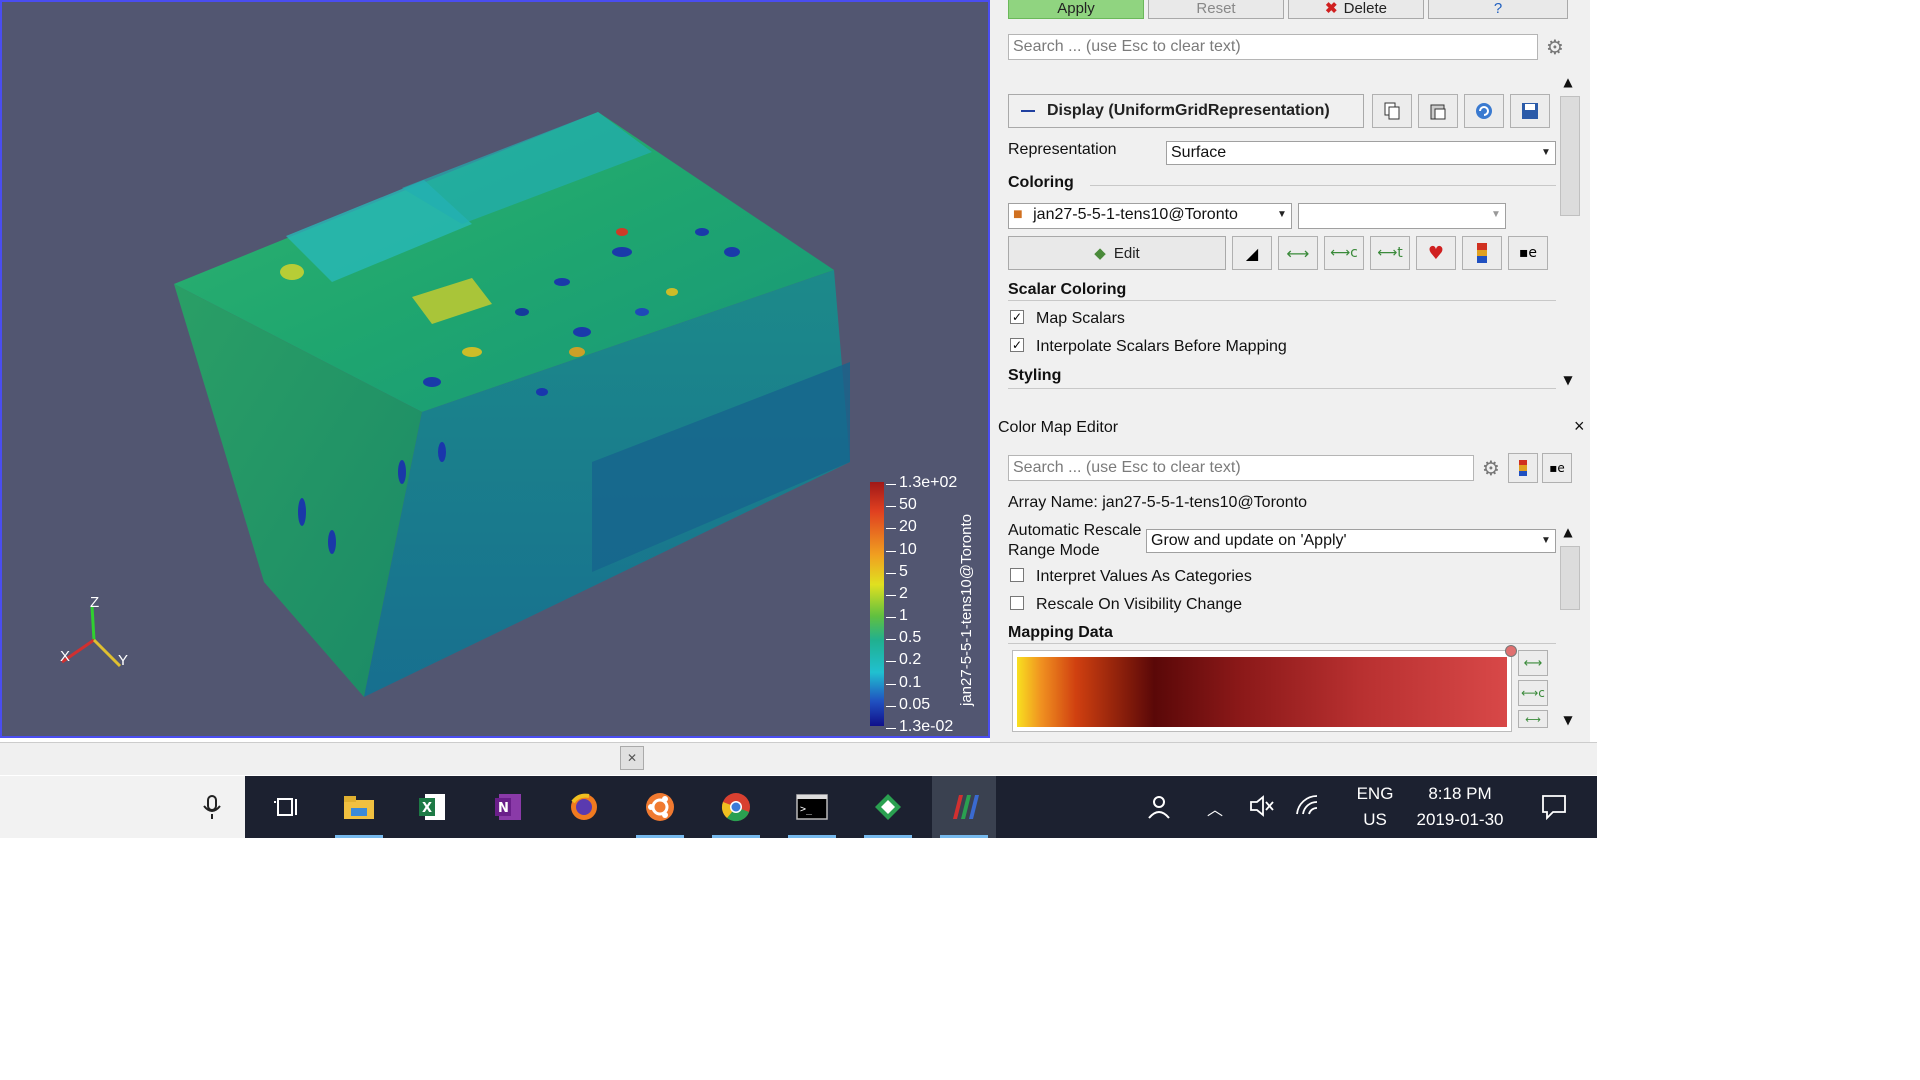 The image size is (1920, 1080). What do you see at coordinates (287, 807) in the screenshot?
I see `task-view-icon` at bounding box center [287, 807].